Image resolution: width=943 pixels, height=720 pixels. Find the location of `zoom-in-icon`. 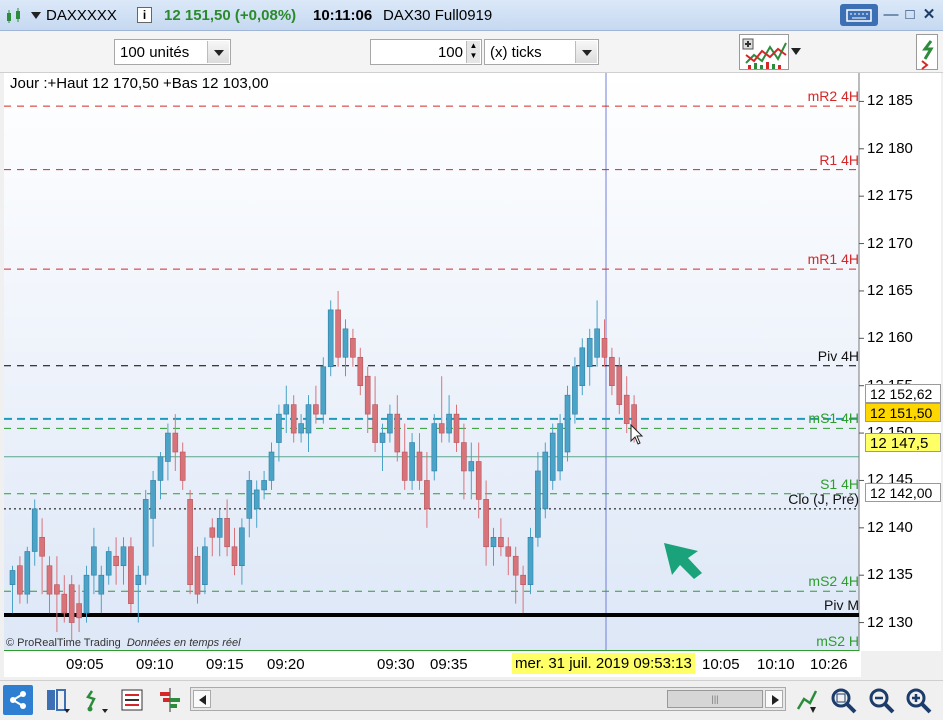

zoom-in-icon is located at coordinates (918, 700).